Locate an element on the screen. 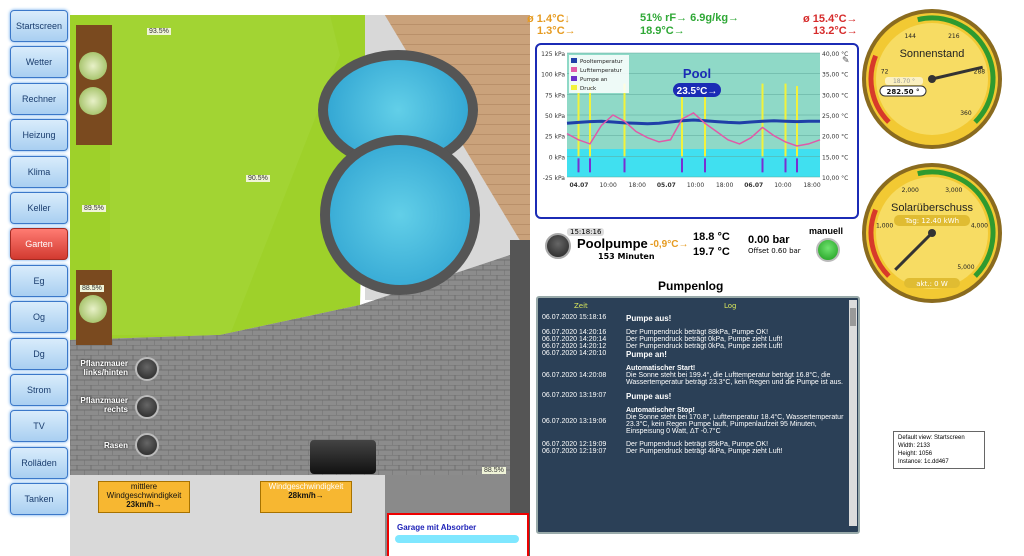 This screenshot has width=1024, height=556. gauge-tick: 360 is located at coordinates (966, 113).